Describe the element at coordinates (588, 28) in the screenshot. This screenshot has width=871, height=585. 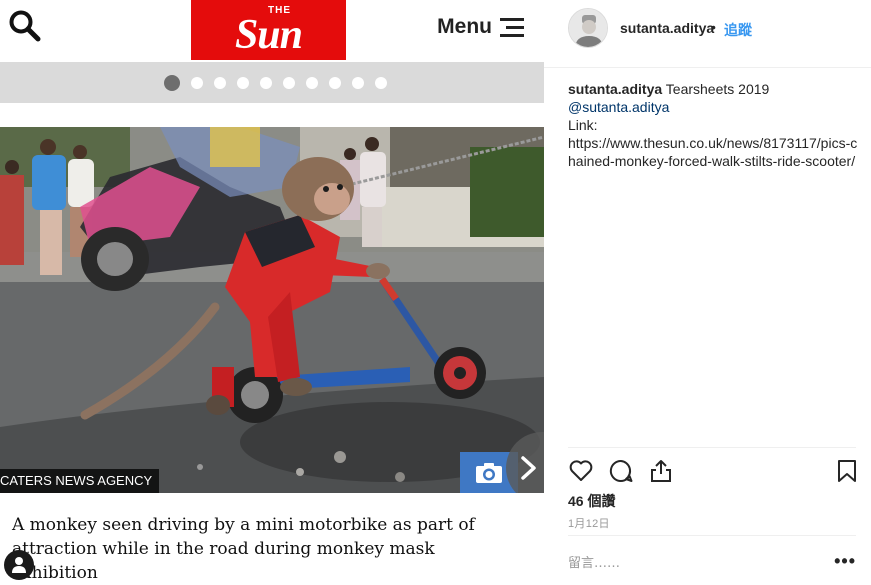
I see `avatar` at that location.